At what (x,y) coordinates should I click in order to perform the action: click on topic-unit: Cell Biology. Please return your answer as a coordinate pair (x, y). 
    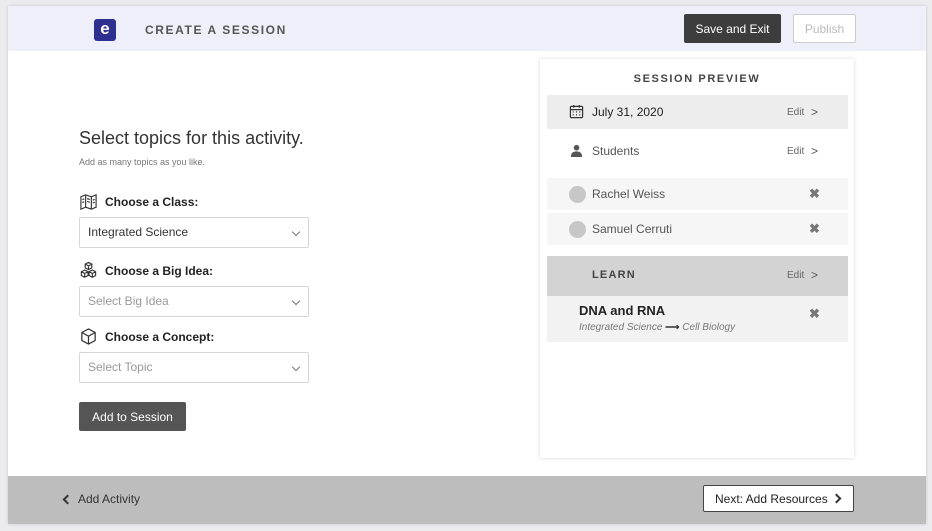
    Looking at the image, I should click on (709, 327).